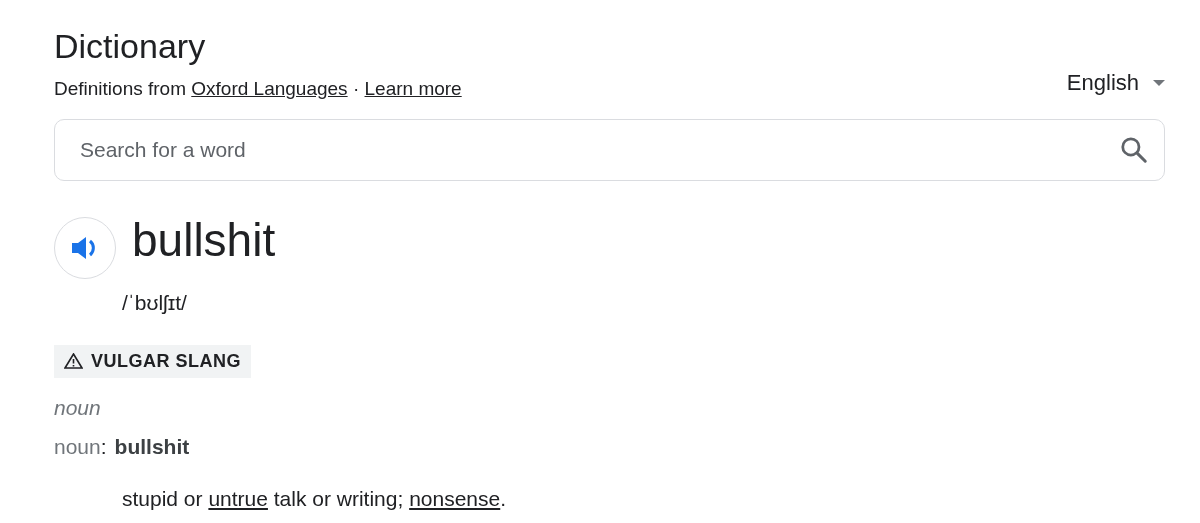 This screenshot has height=523, width=1200. What do you see at coordinates (315, 498) in the screenshot?
I see `definition-text: stupid or untrue talk or writing; nonsense.` at bounding box center [315, 498].